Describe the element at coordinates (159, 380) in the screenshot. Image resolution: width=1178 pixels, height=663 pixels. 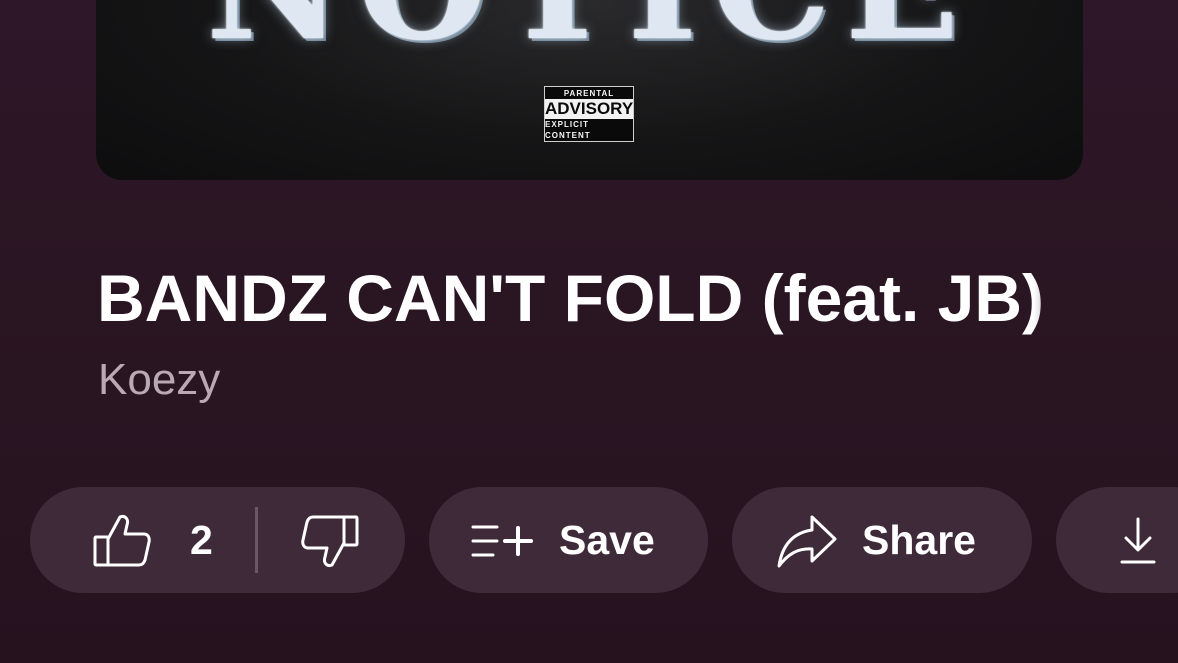
I see `artist-name: Koezy` at that location.